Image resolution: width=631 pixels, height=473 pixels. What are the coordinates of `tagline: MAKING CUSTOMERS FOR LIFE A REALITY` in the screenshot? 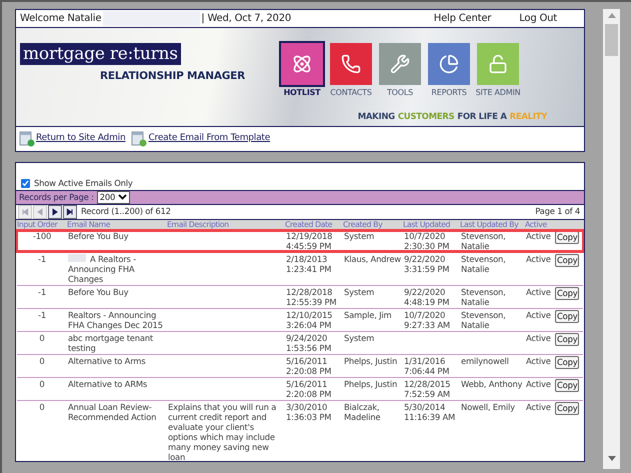 It's located at (452, 117).